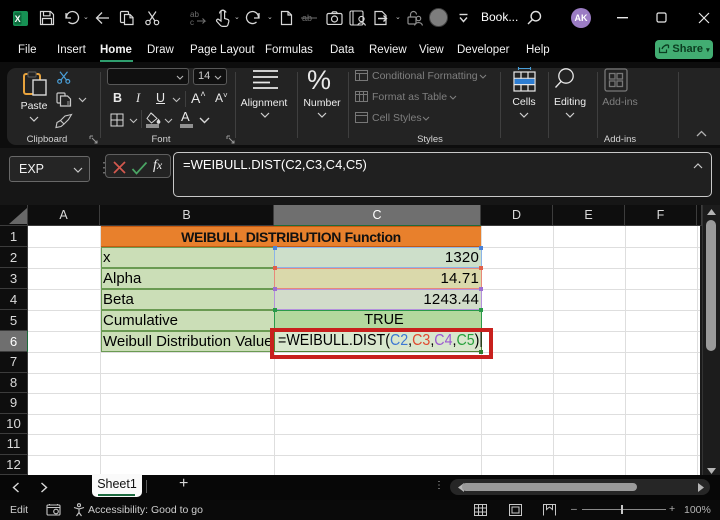  Describe the element at coordinates (18, 19) in the screenshot. I see `svg-text: X` at that location.